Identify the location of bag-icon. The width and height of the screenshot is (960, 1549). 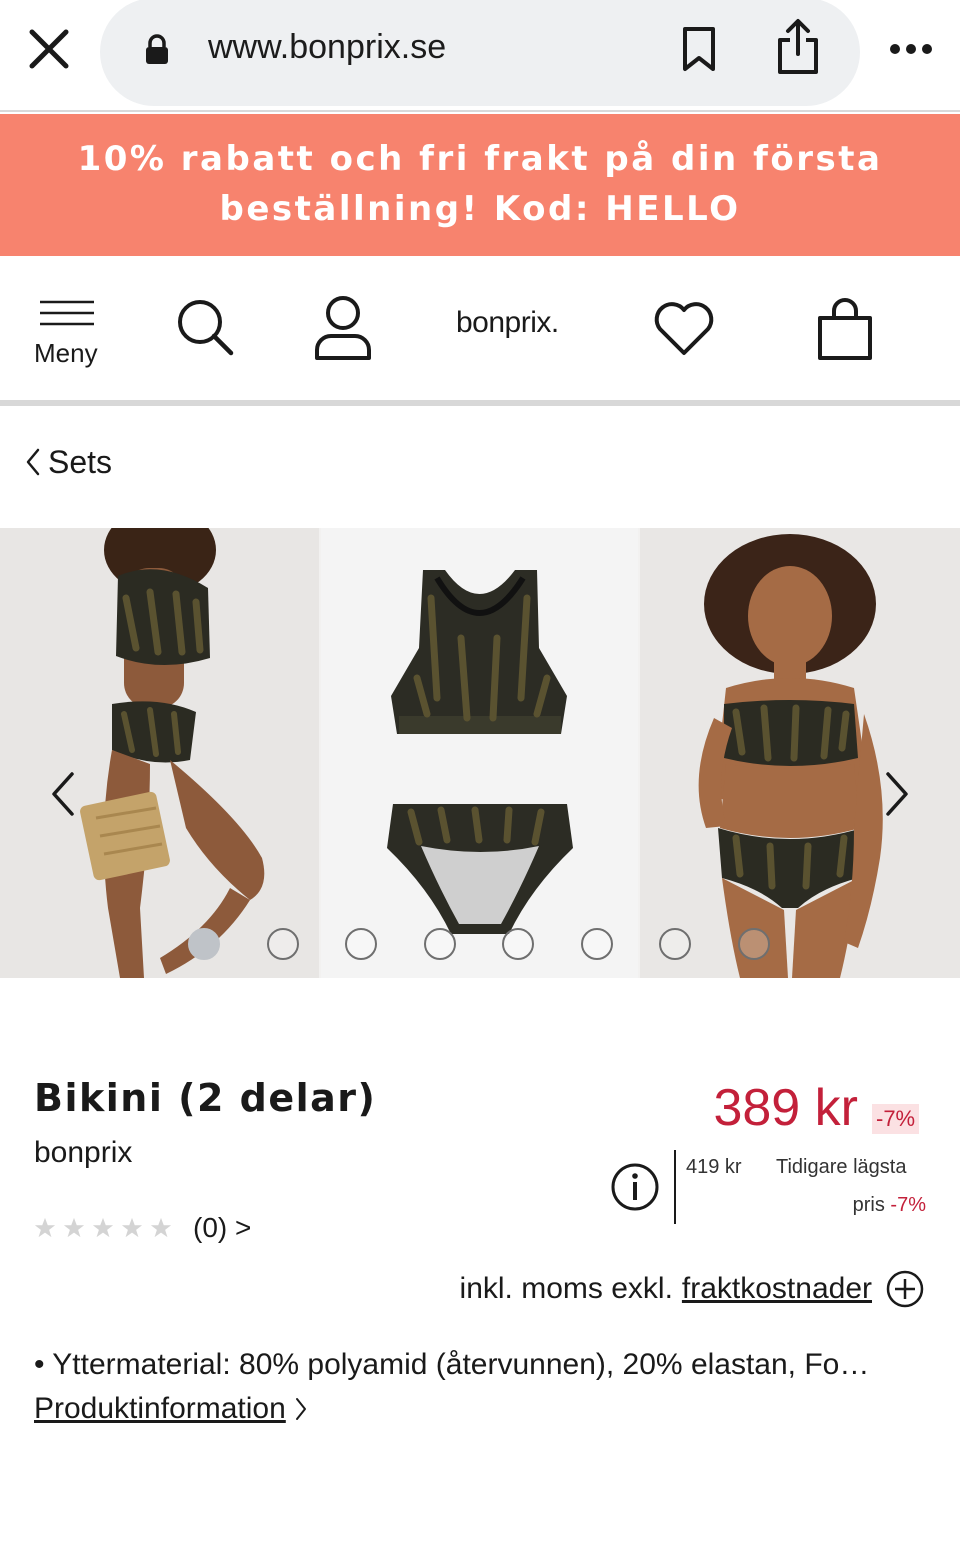
(845, 329).